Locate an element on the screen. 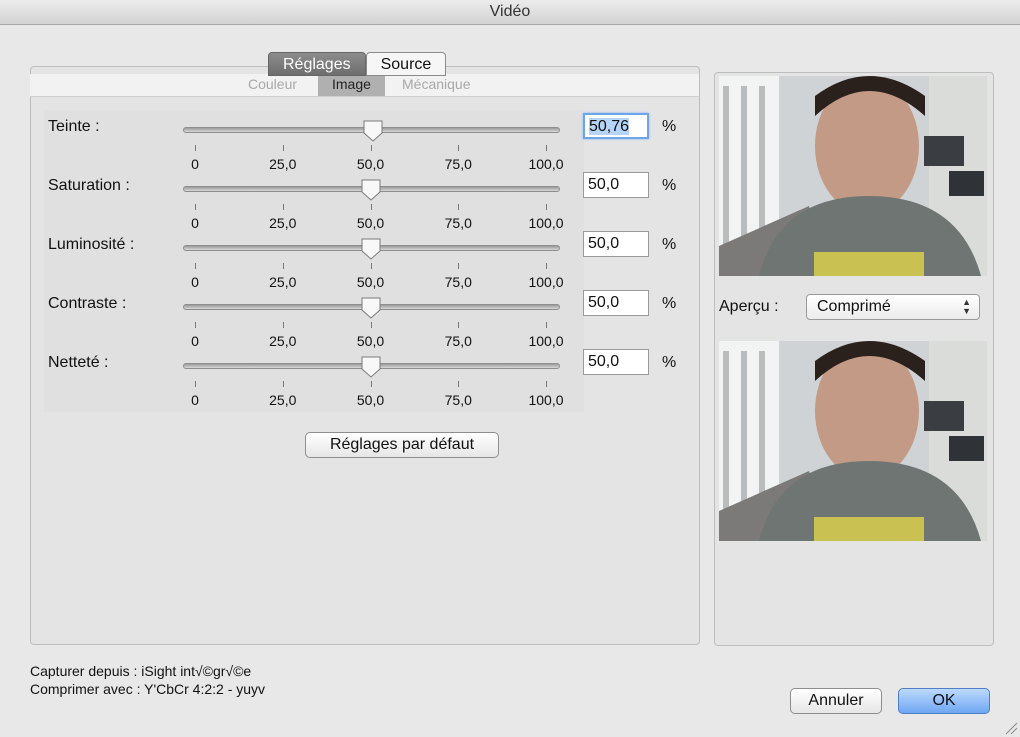  tab-bar: Réglages Source is located at coordinates (357, 64).